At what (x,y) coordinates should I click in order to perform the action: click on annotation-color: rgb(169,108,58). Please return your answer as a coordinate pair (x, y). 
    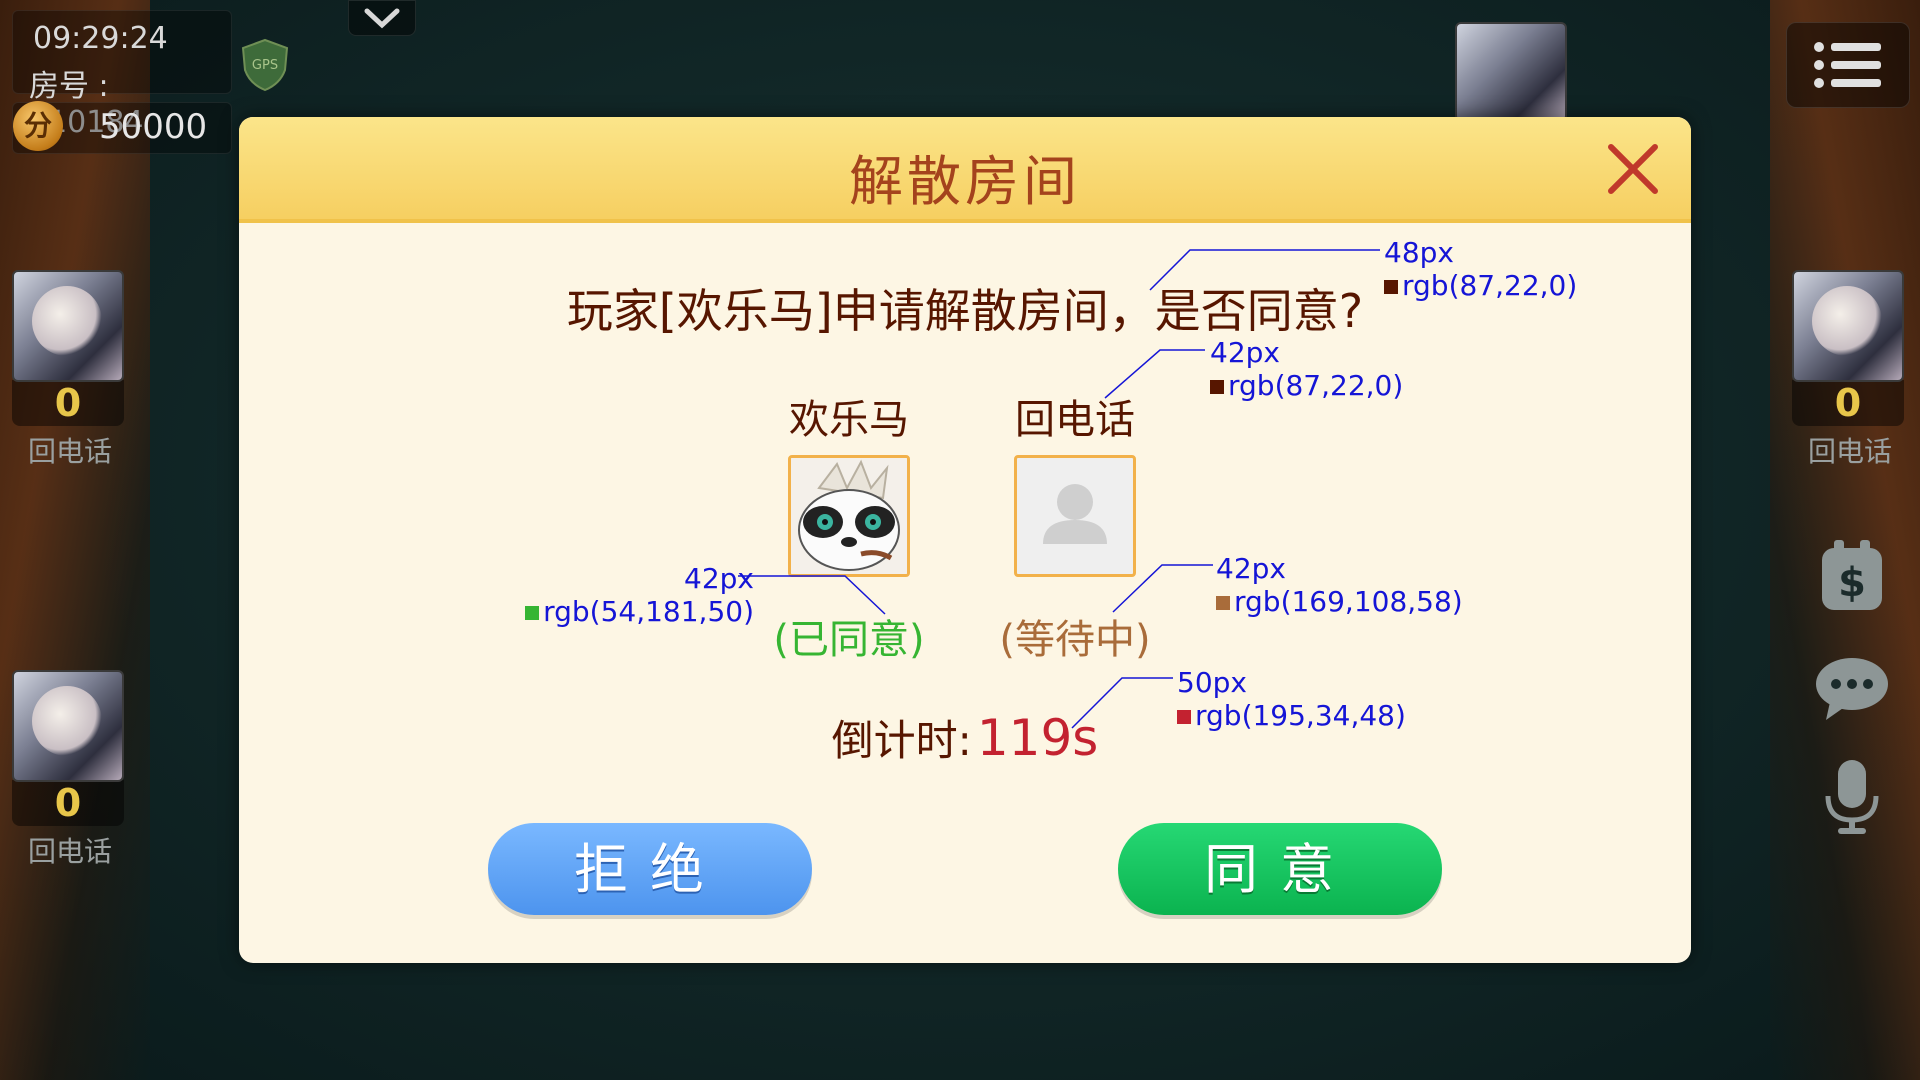
    Looking at the image, I should click on (1348, 601).